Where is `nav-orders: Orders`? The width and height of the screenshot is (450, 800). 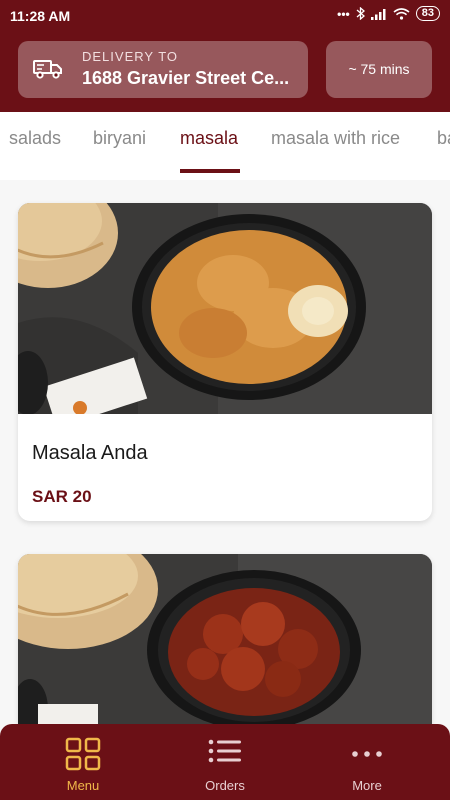 nav-orders: Orders is located at coordinates (225, 762).